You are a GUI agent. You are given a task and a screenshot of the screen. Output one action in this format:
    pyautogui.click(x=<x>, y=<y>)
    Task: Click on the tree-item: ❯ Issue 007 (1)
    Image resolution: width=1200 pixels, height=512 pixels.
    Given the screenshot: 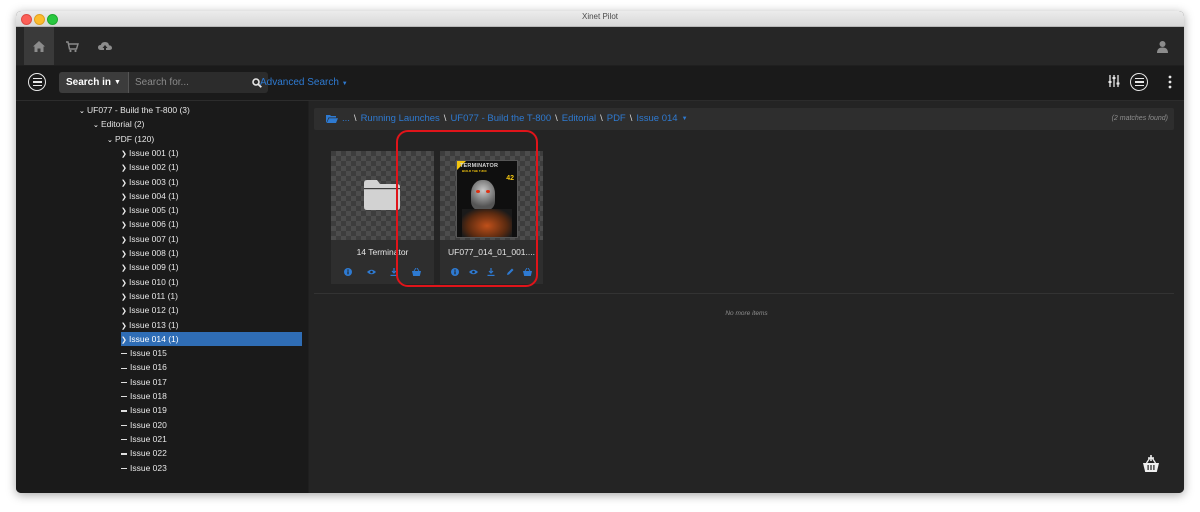 What is the action you would take?
    pyautogui.click(x=150, y=239)
    